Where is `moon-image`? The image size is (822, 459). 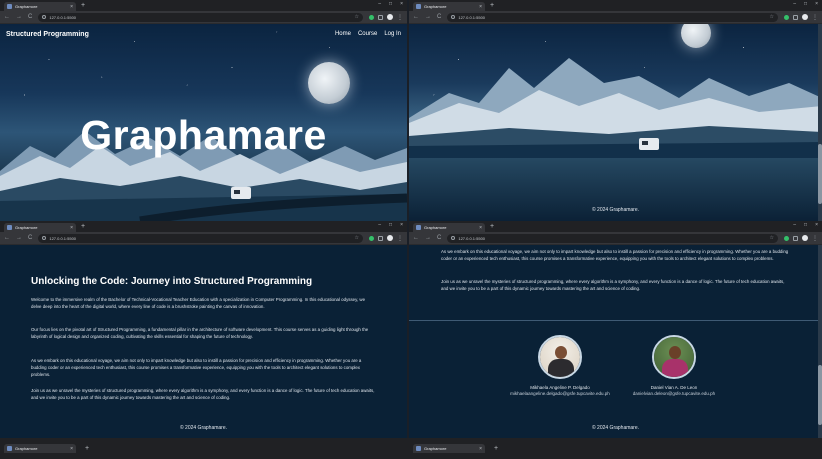
moon-image is located at coordinates (329, 83).